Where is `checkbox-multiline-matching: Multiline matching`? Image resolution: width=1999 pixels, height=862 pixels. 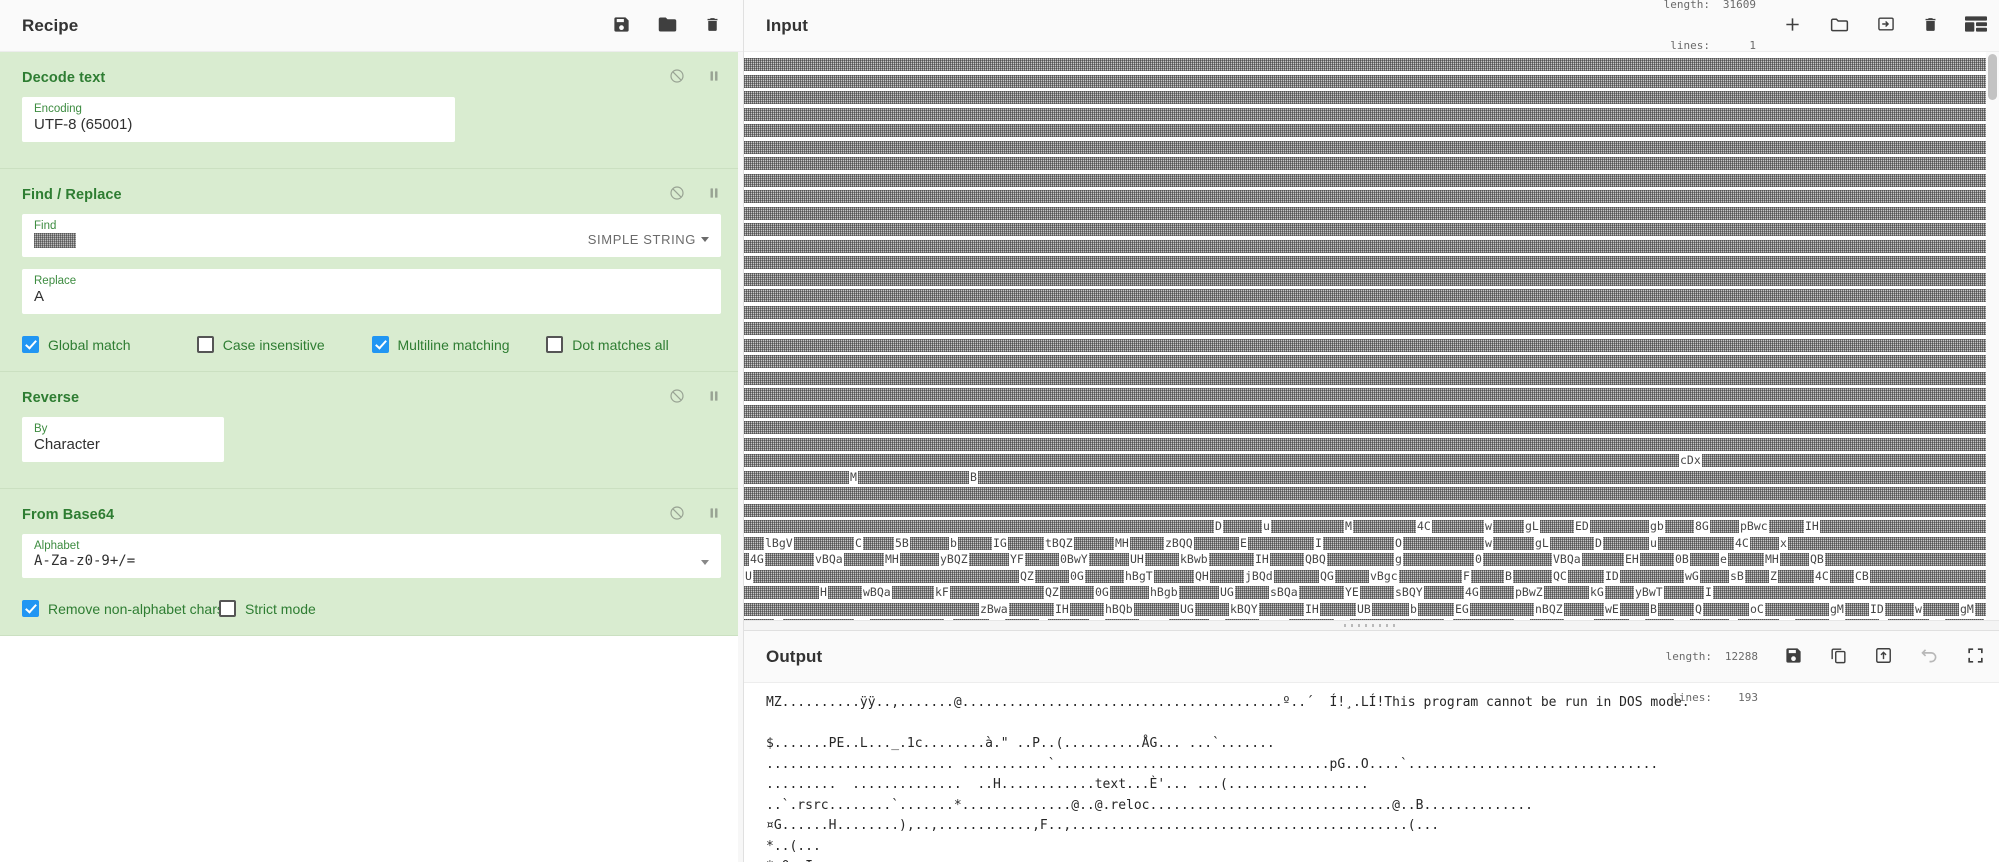 checkbox-multiline-matching: Multiline matching is located at coordinates (459, 344).